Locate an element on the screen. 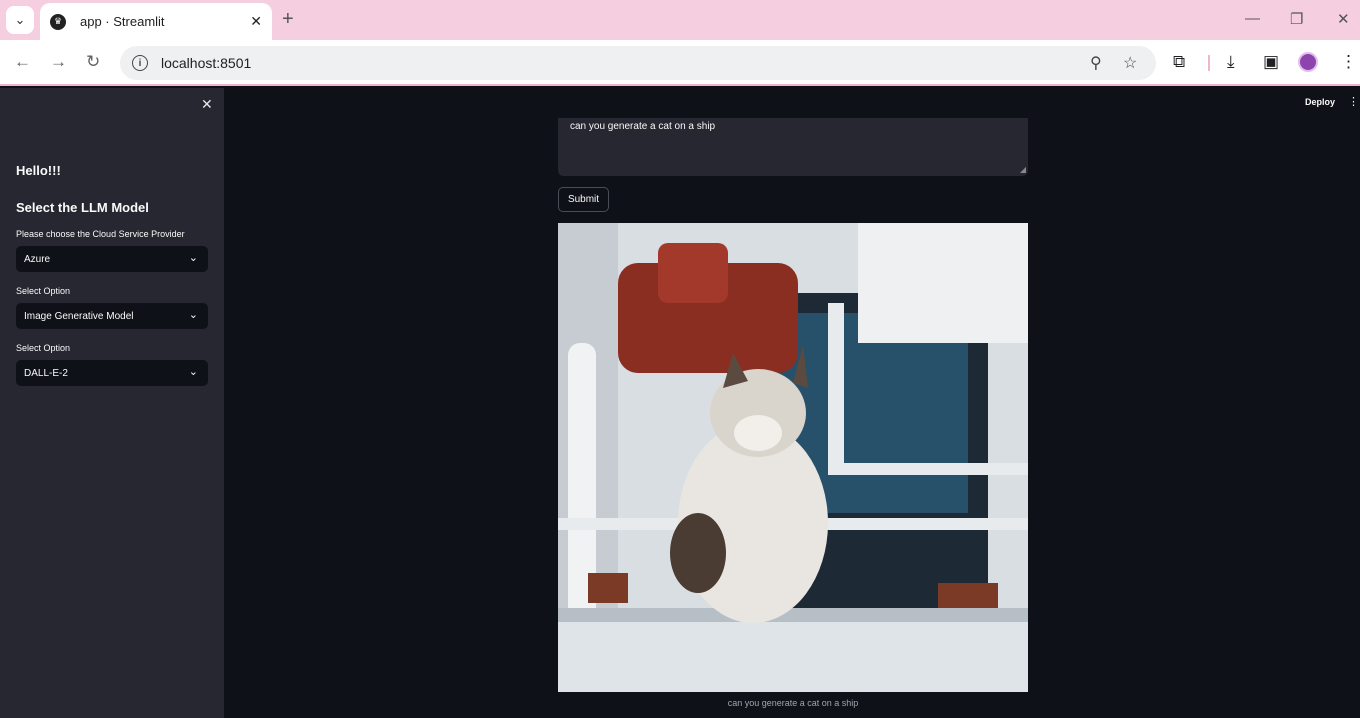 This screenshot has width=1360, height=718. model-select: DALL-E-2 ⌄ is located at coordinates (112, 373).